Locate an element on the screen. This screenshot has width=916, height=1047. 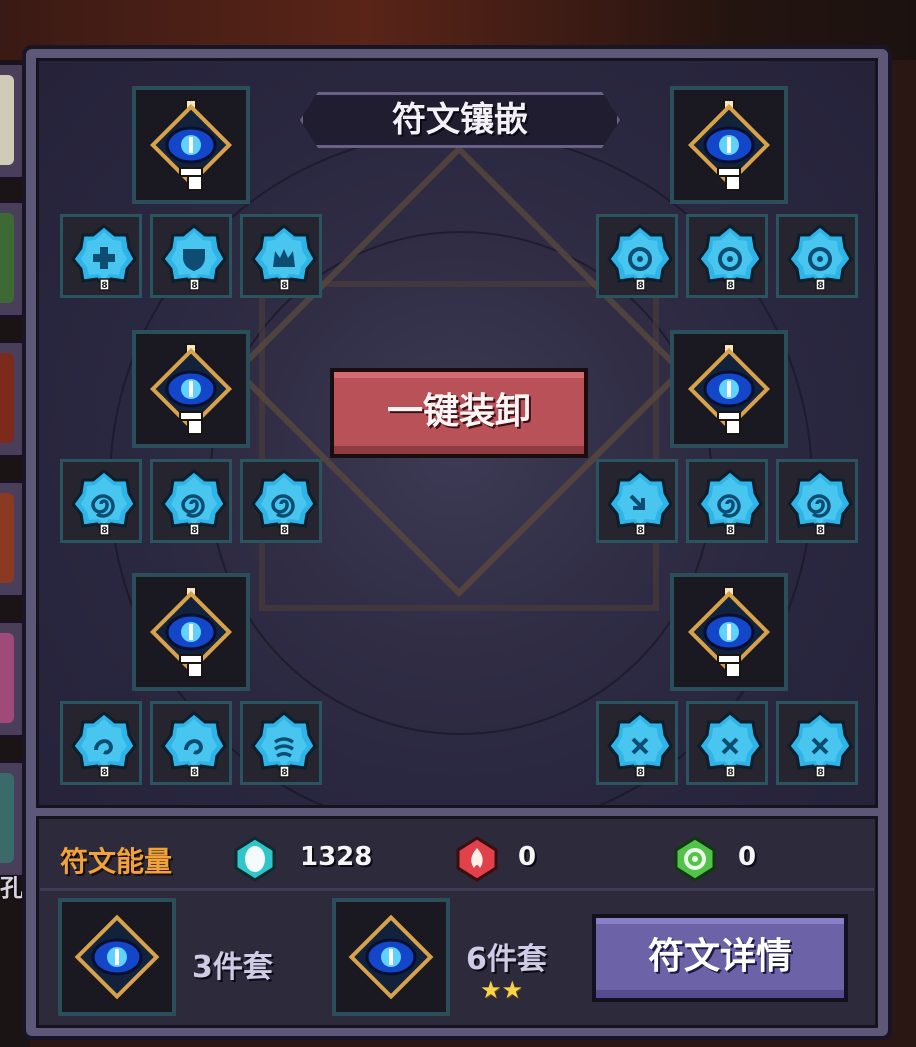
crystal-count: 1328 is located at coordinates (336, 857).